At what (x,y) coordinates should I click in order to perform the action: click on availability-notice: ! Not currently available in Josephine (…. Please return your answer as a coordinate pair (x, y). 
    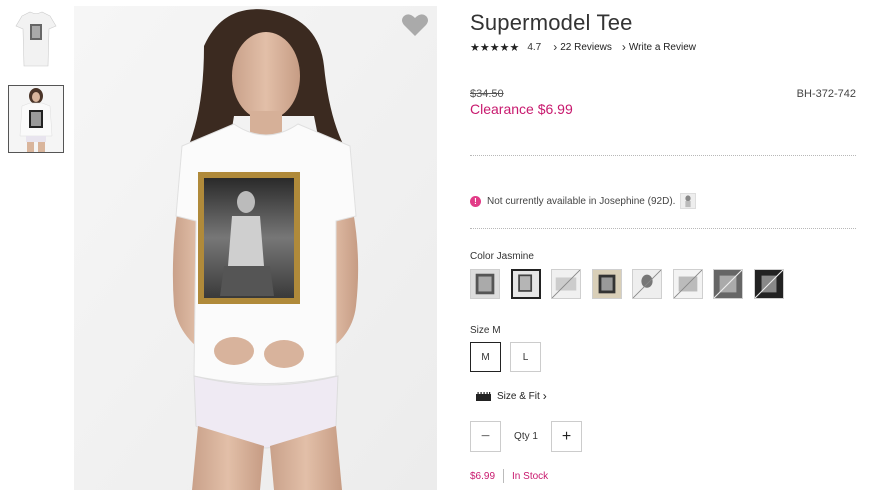
    Looking at the image, I should click on (583, 201).